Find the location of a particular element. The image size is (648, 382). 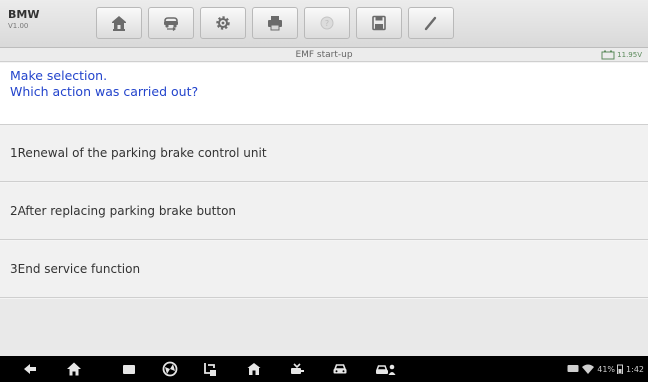

vehicle-brand: BMW V1.00 is located at coordinates (23, 19).